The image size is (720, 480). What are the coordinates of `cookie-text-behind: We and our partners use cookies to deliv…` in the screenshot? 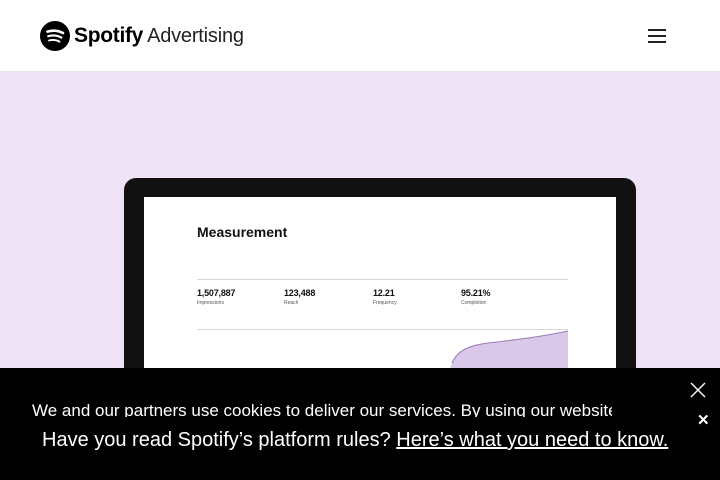 It's located at (322, 409).